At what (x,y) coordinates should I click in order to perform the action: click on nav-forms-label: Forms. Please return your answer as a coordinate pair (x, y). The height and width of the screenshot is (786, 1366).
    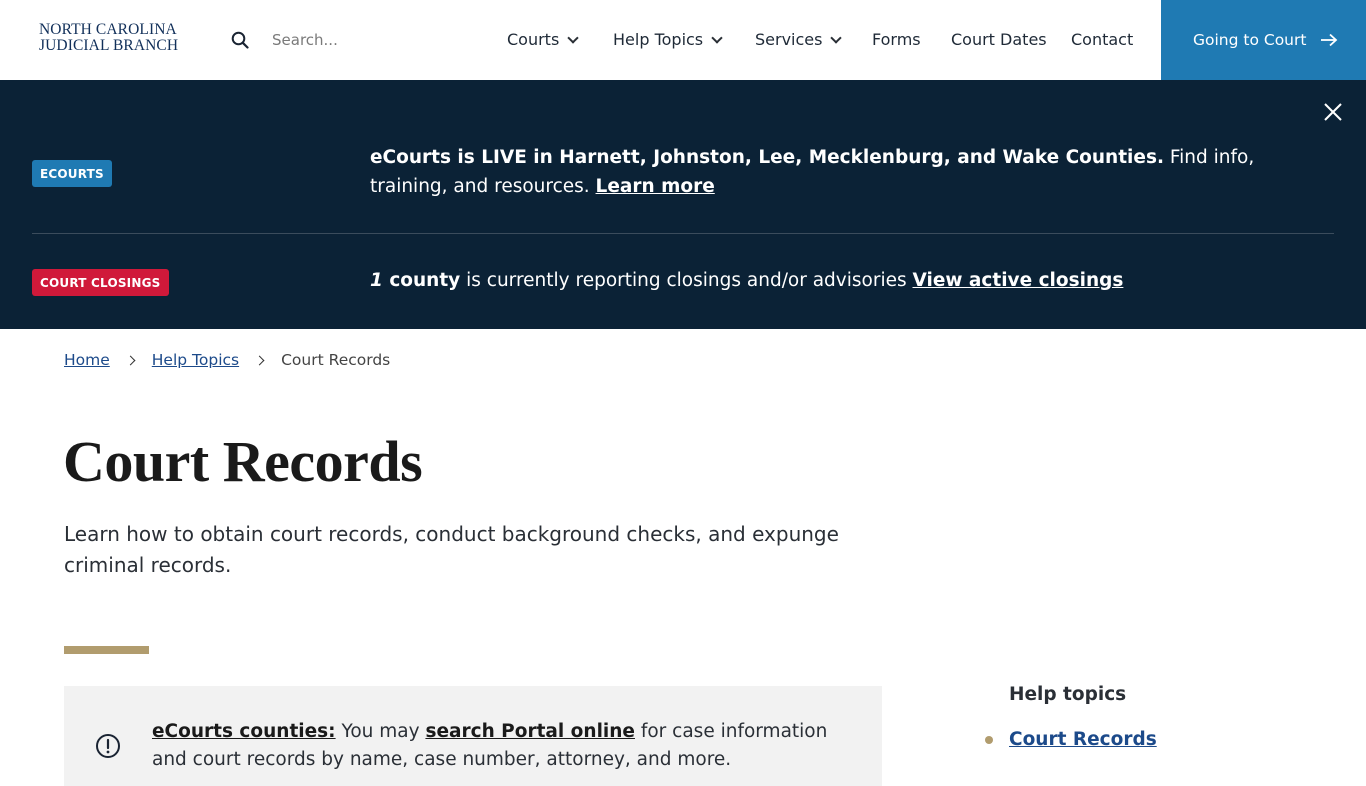
    Looking at the image, I should click on (896, 39).